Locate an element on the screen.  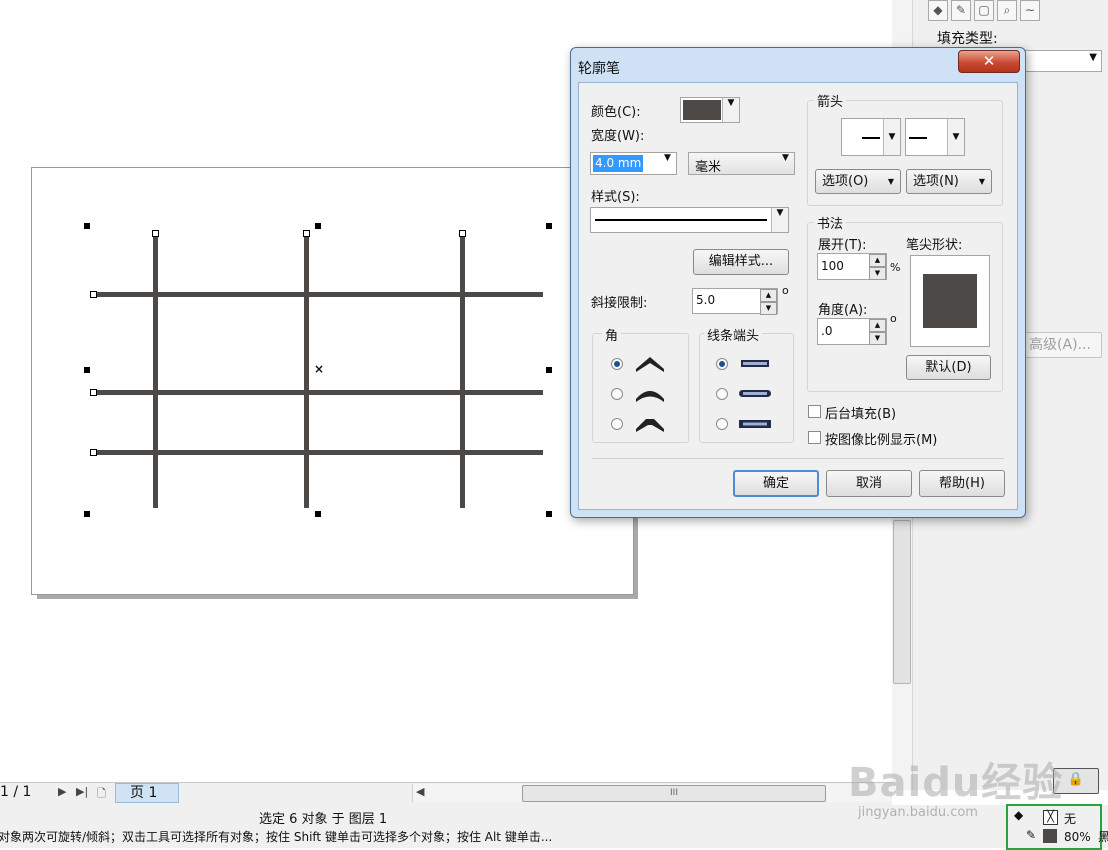
miter-corner-icon is located at coordinates (650, 364).